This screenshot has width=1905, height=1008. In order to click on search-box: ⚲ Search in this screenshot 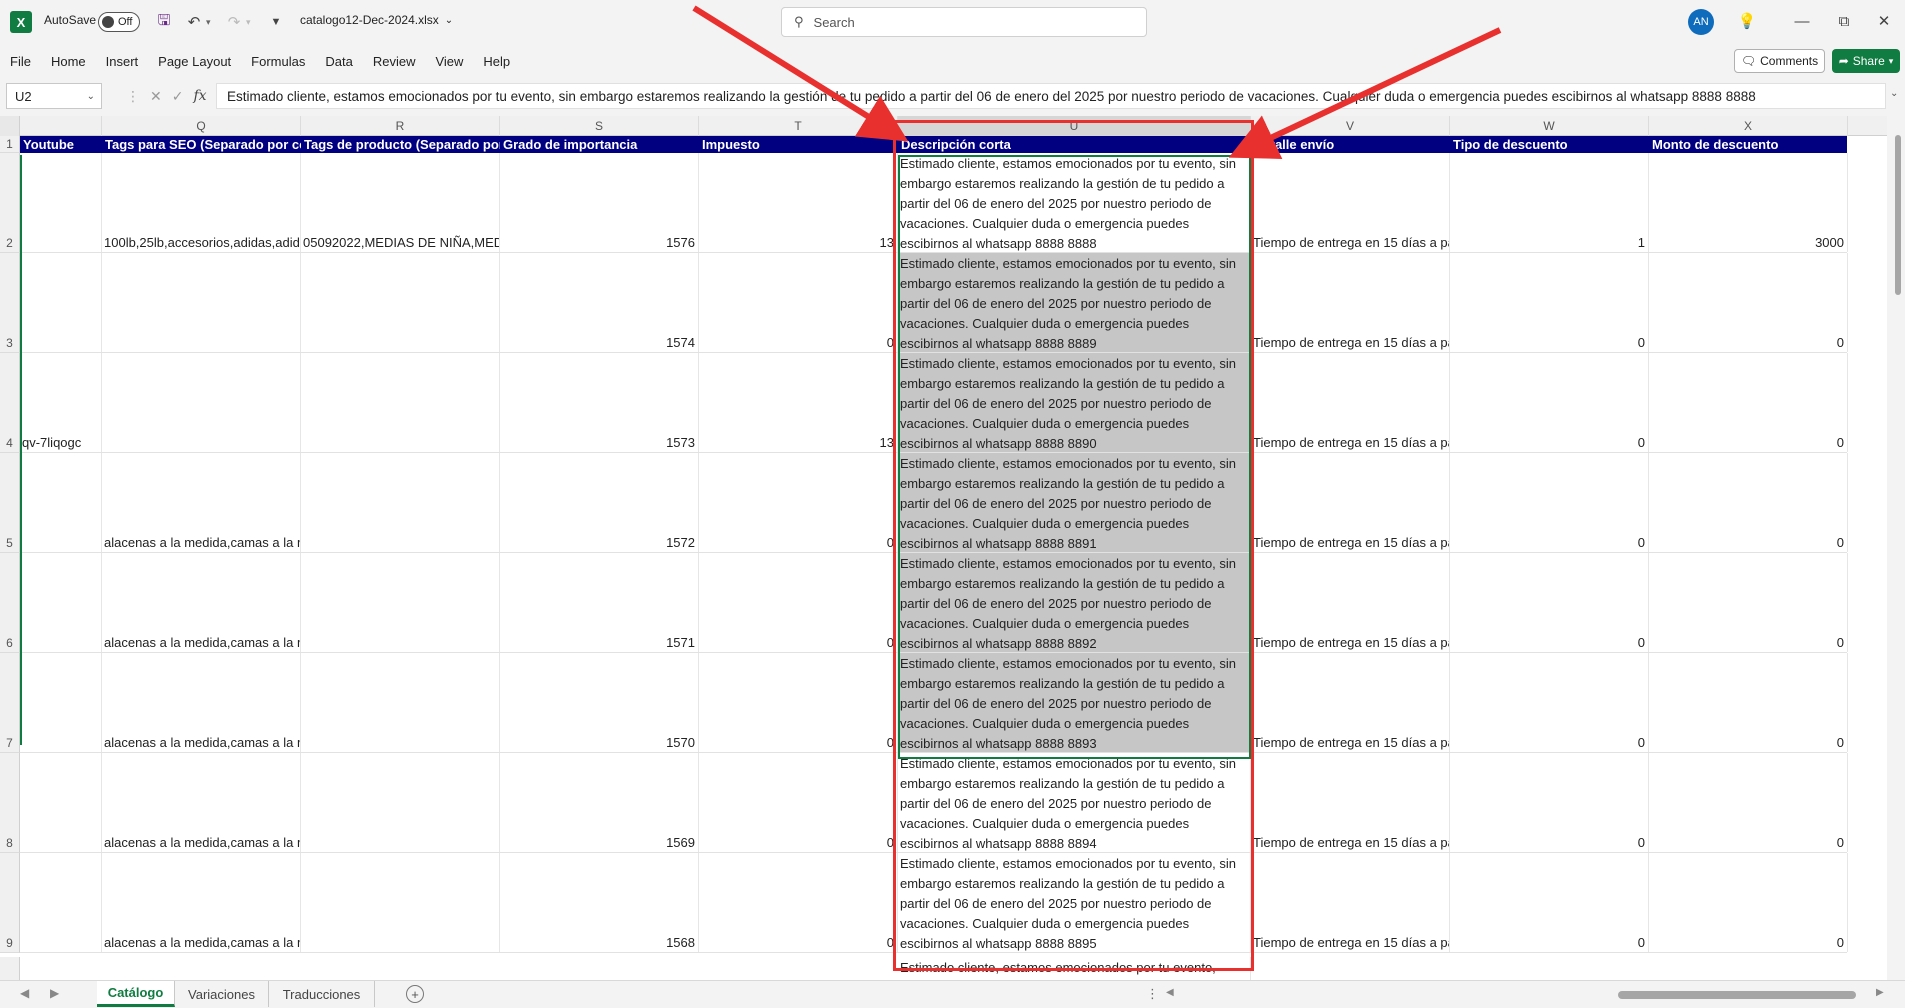, I will do `click(964, 22)`.